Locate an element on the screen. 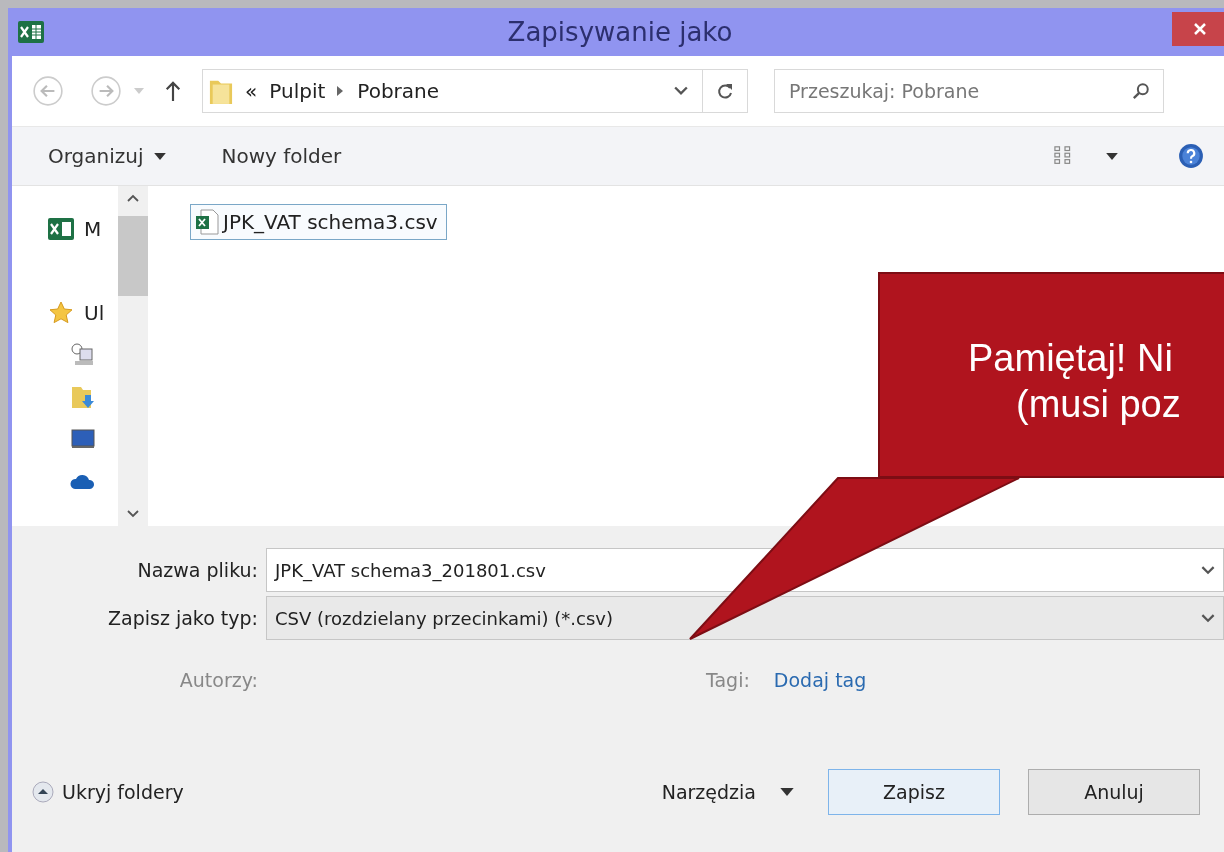  file-item: JPK_VAT schema3.csv is located at coordinates (318, 222).